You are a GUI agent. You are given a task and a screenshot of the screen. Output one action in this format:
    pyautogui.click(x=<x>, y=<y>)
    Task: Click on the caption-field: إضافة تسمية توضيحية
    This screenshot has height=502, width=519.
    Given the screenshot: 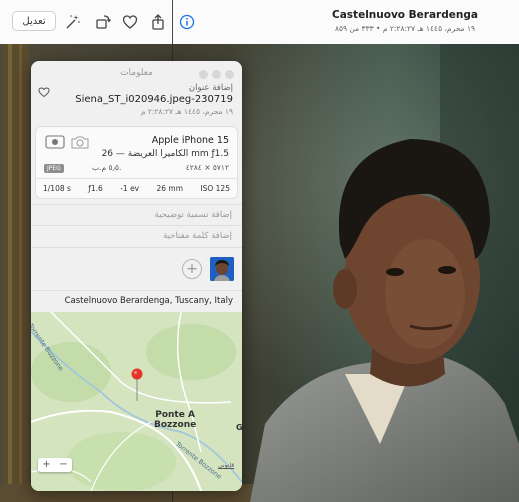 What is the action you would take?
    pyautogui.click(x=136, y=215)
    